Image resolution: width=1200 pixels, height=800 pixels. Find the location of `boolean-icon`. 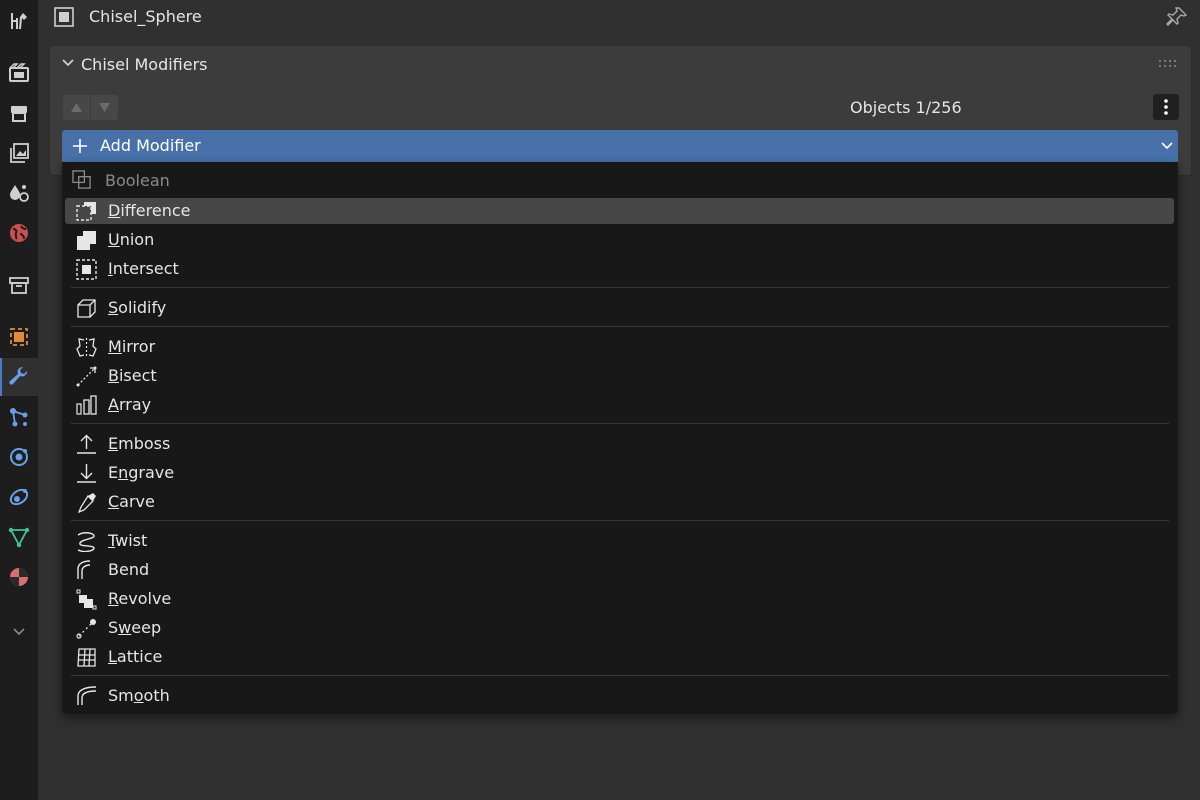

boolean-icon is located at coordinates (81, 179).